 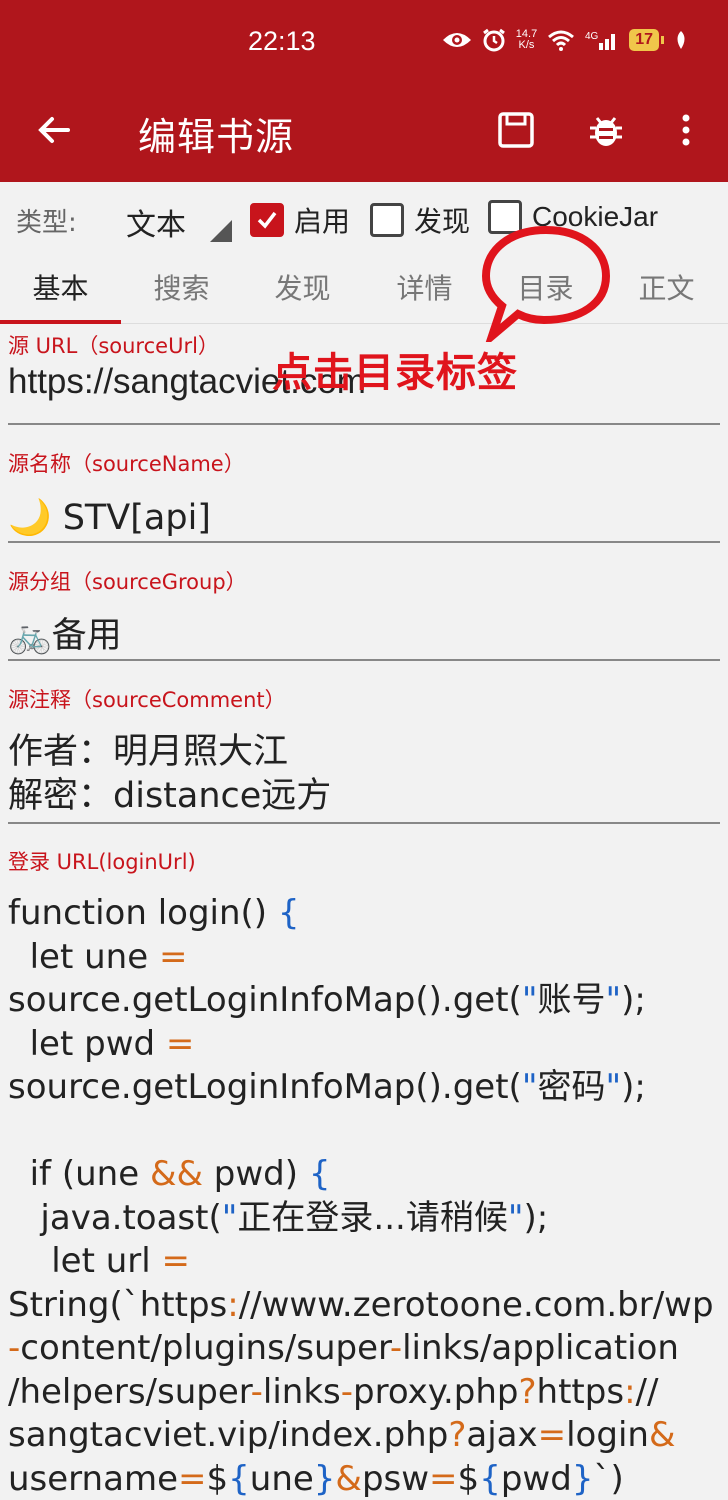 I want to click on code-line: -content/plugins/super-links/application, so click(x=343, y=1348).